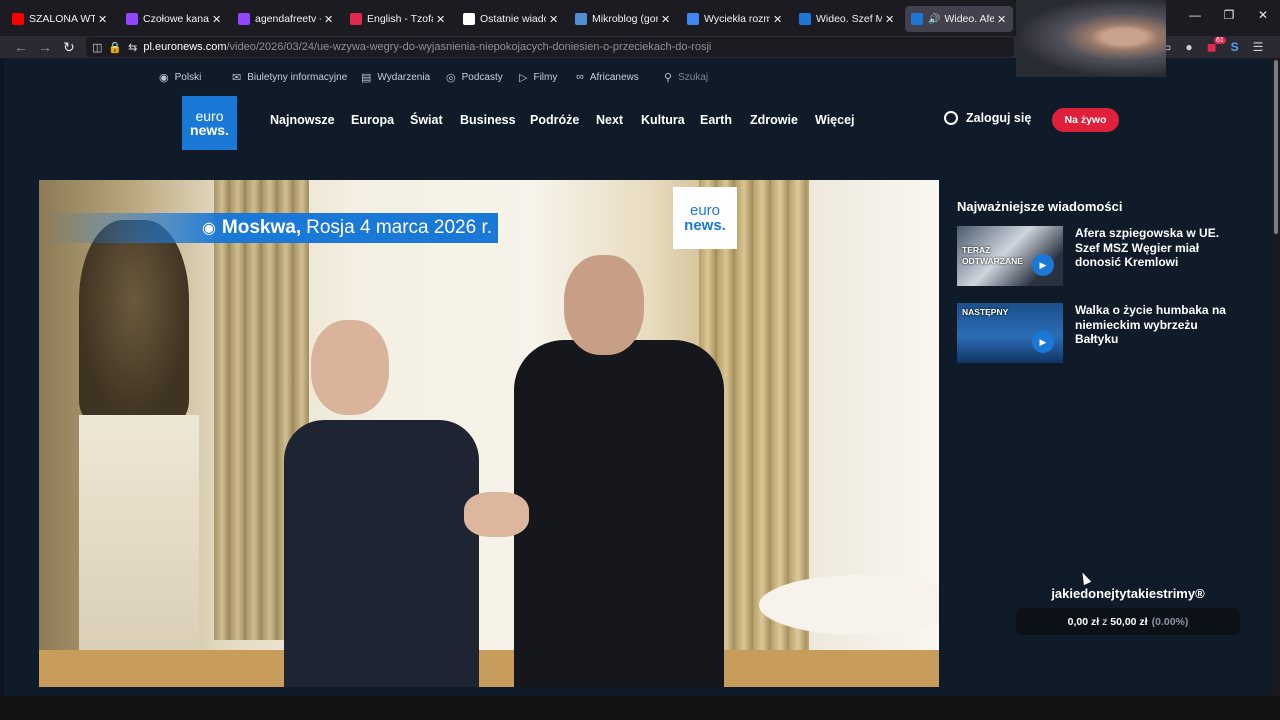 The width and height of the screenshot is (1280, 720). What do you see at coordinates (619, 513) in the screenshot?
I see `video-frame-person-right` at bounding box center [619, 513].